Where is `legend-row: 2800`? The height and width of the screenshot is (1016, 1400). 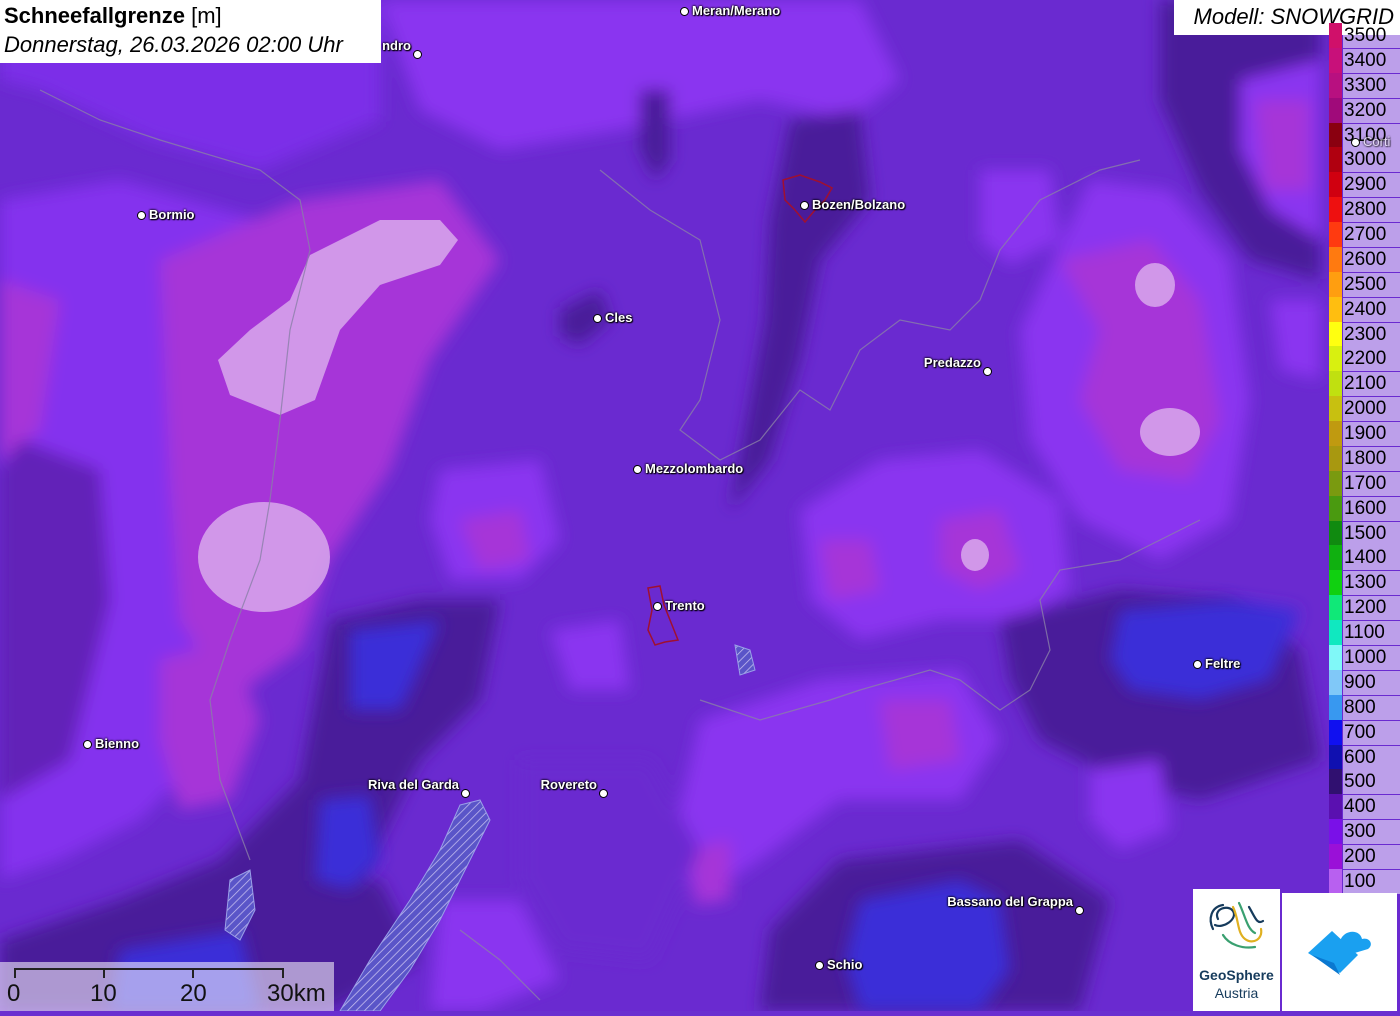
legend-row: 2800 is located at coordinates (1364, 210).